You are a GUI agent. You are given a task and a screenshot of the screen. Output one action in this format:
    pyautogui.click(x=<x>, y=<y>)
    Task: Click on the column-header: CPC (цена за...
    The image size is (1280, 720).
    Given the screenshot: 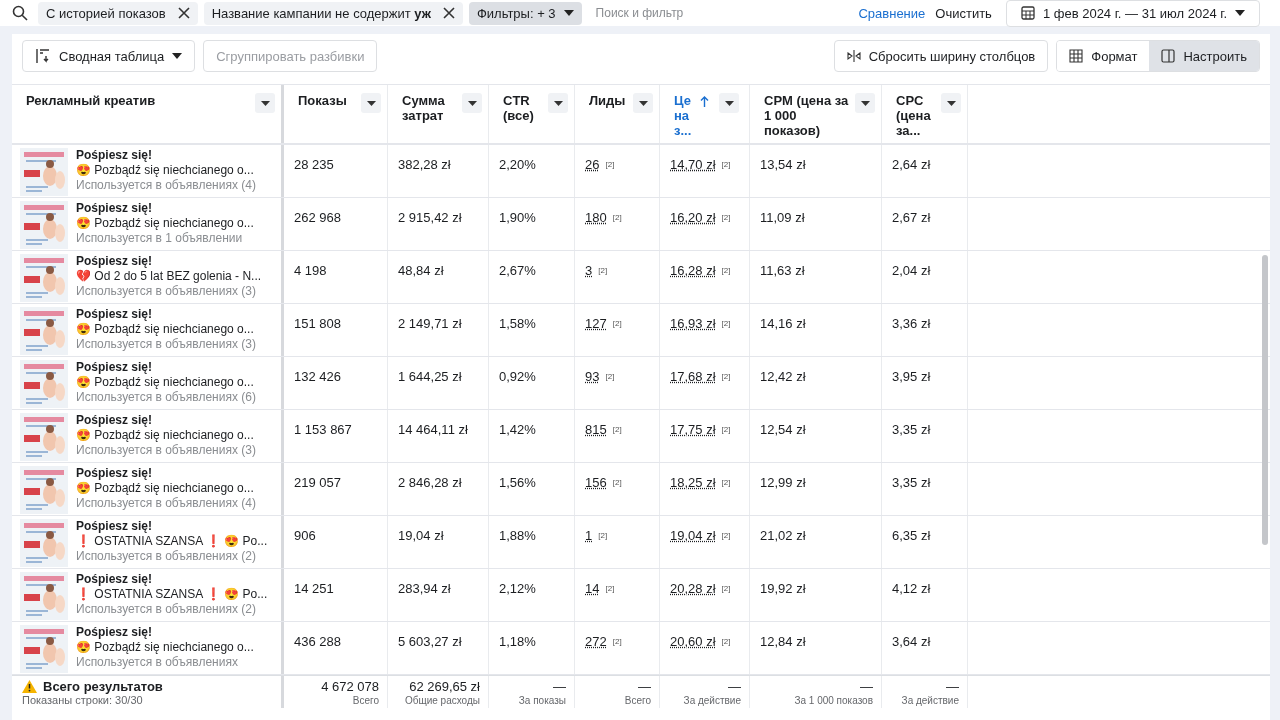 What is the action you would take?
    pyautogui.click(x=918, y=115)
    